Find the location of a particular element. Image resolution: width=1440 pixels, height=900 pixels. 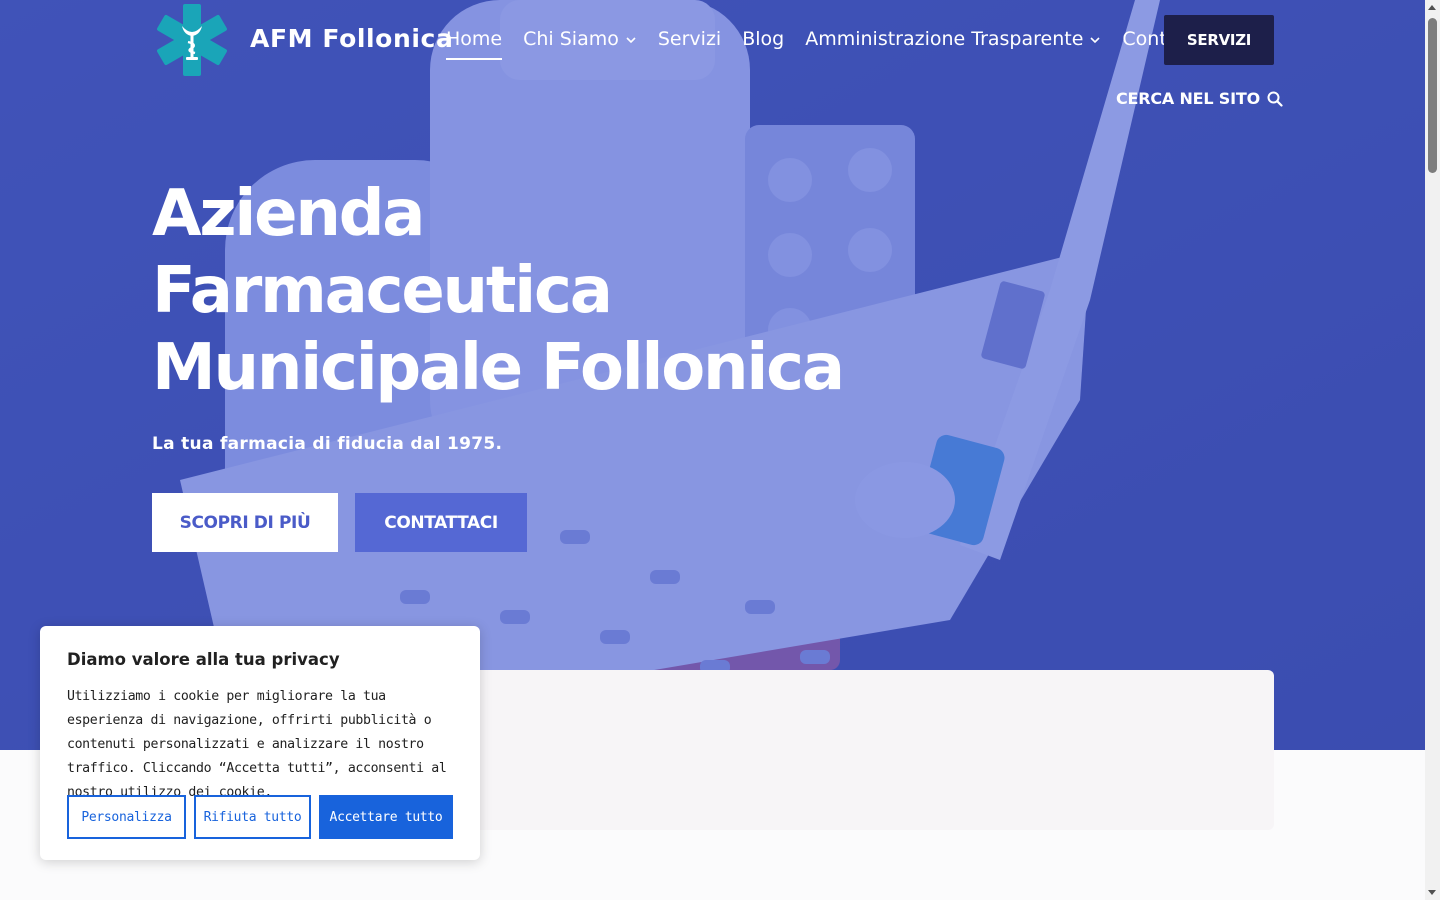

cookie-accept-button: Accettare tutto is located at coordinates (386, 817).